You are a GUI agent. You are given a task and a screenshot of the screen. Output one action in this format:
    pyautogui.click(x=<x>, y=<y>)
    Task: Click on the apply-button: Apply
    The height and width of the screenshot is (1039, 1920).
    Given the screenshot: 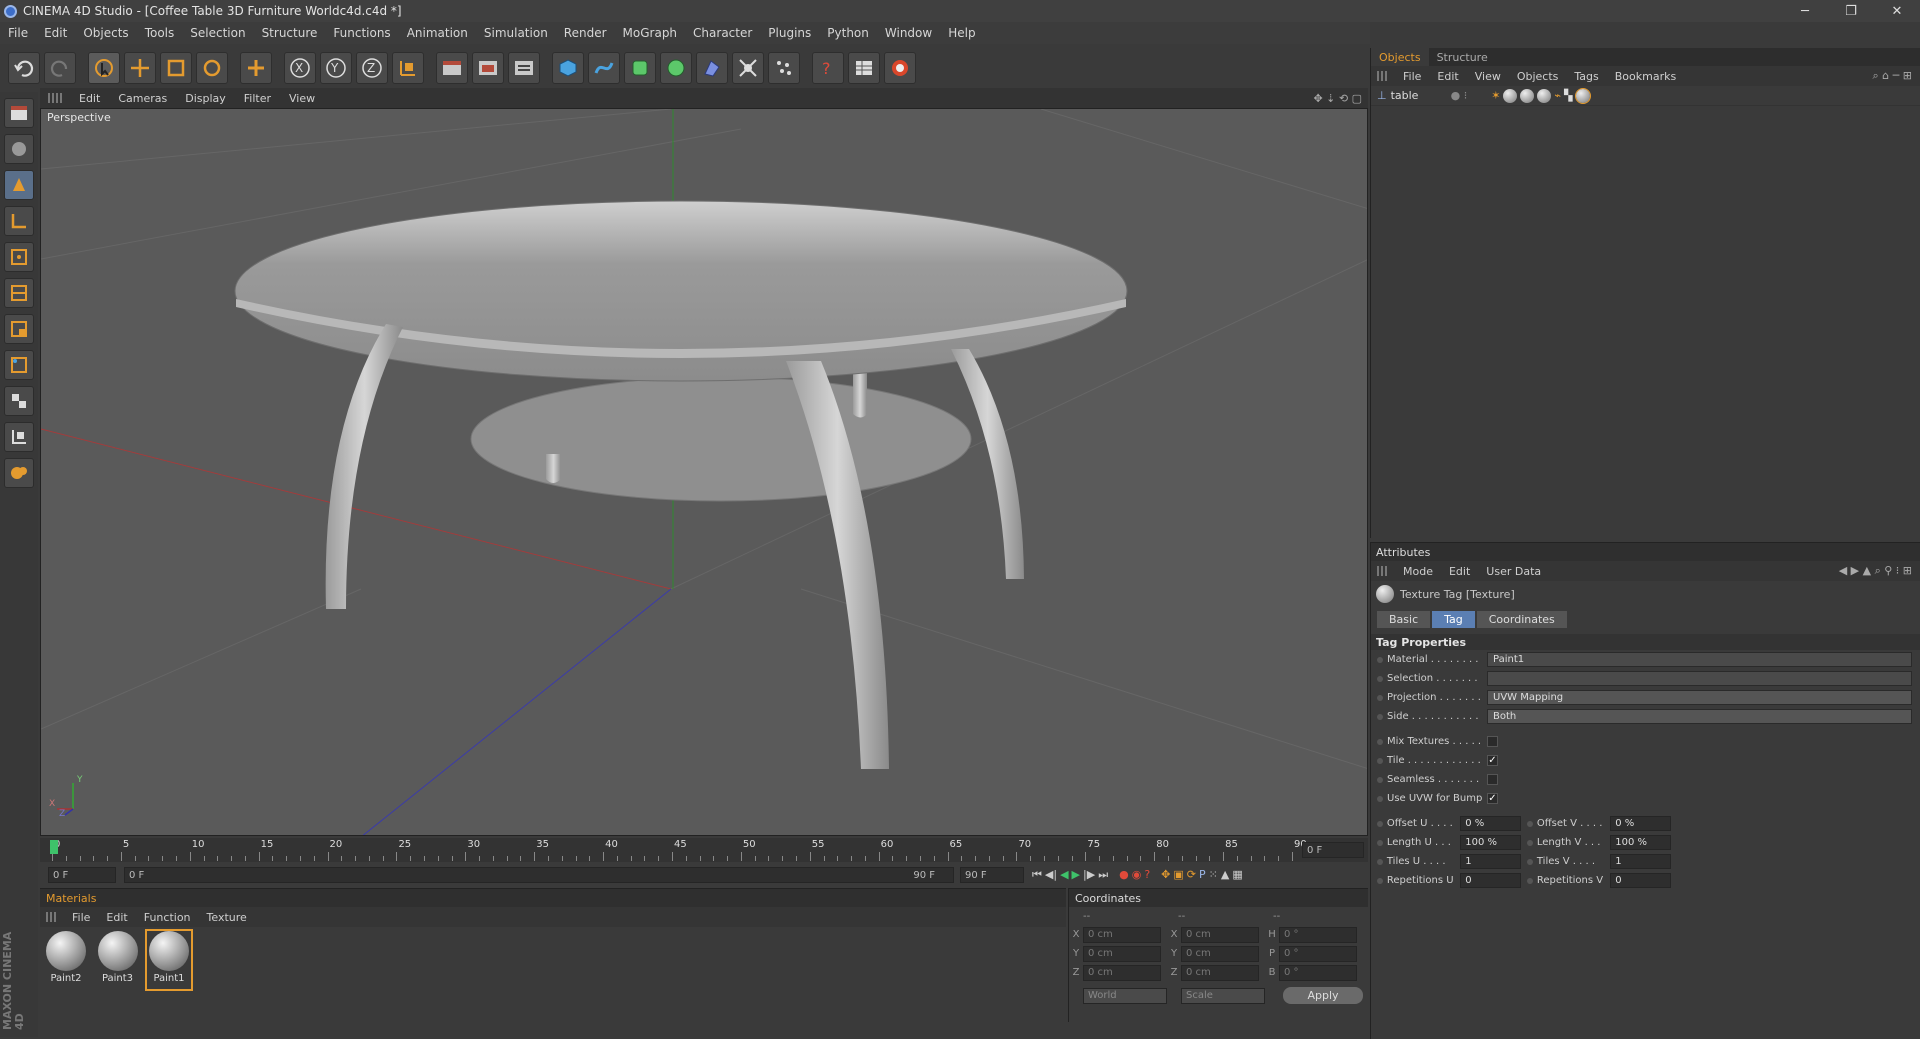 What is the action you would take?
    pyautogui.click(x=1323, y=995)
    